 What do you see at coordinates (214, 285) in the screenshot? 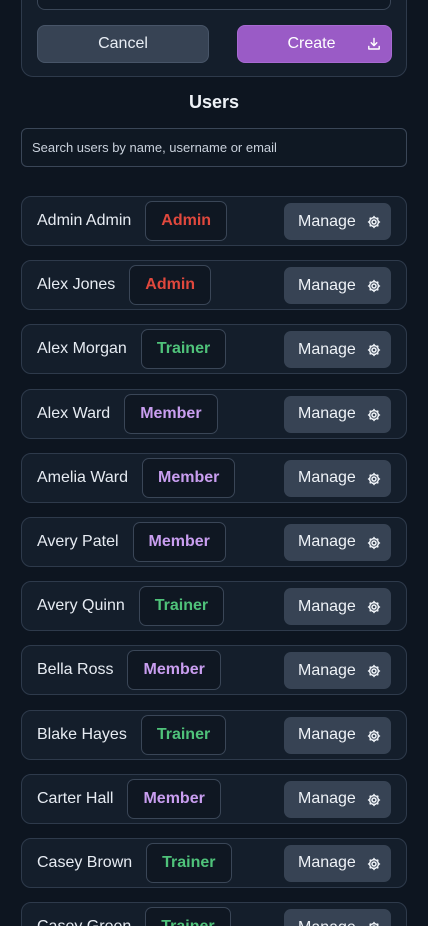
I see `user-row: Alex Jones Admin Manage` at bounding box center [214, 285].